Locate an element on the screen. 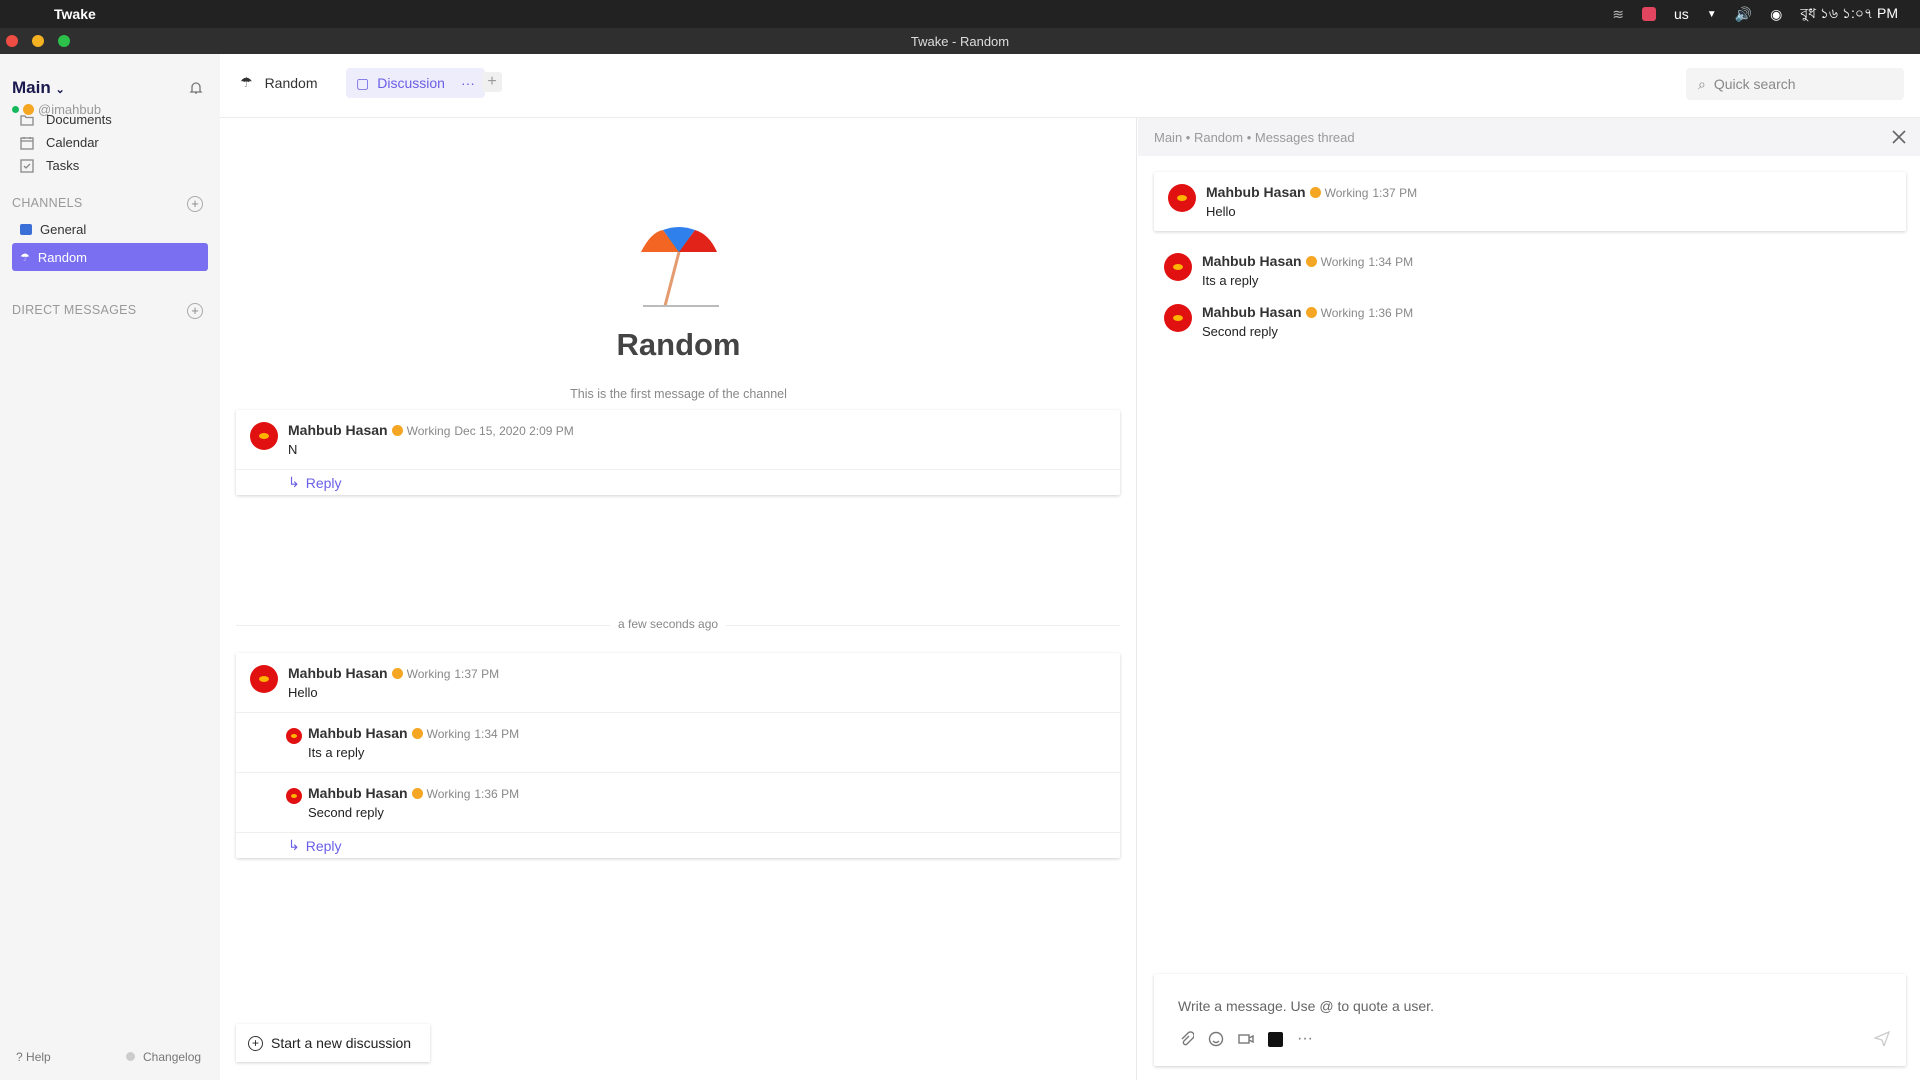 The width and height of the screenshot is (1920, 1080). changelog-link: Changelog is located at coordinates (163, 1057).